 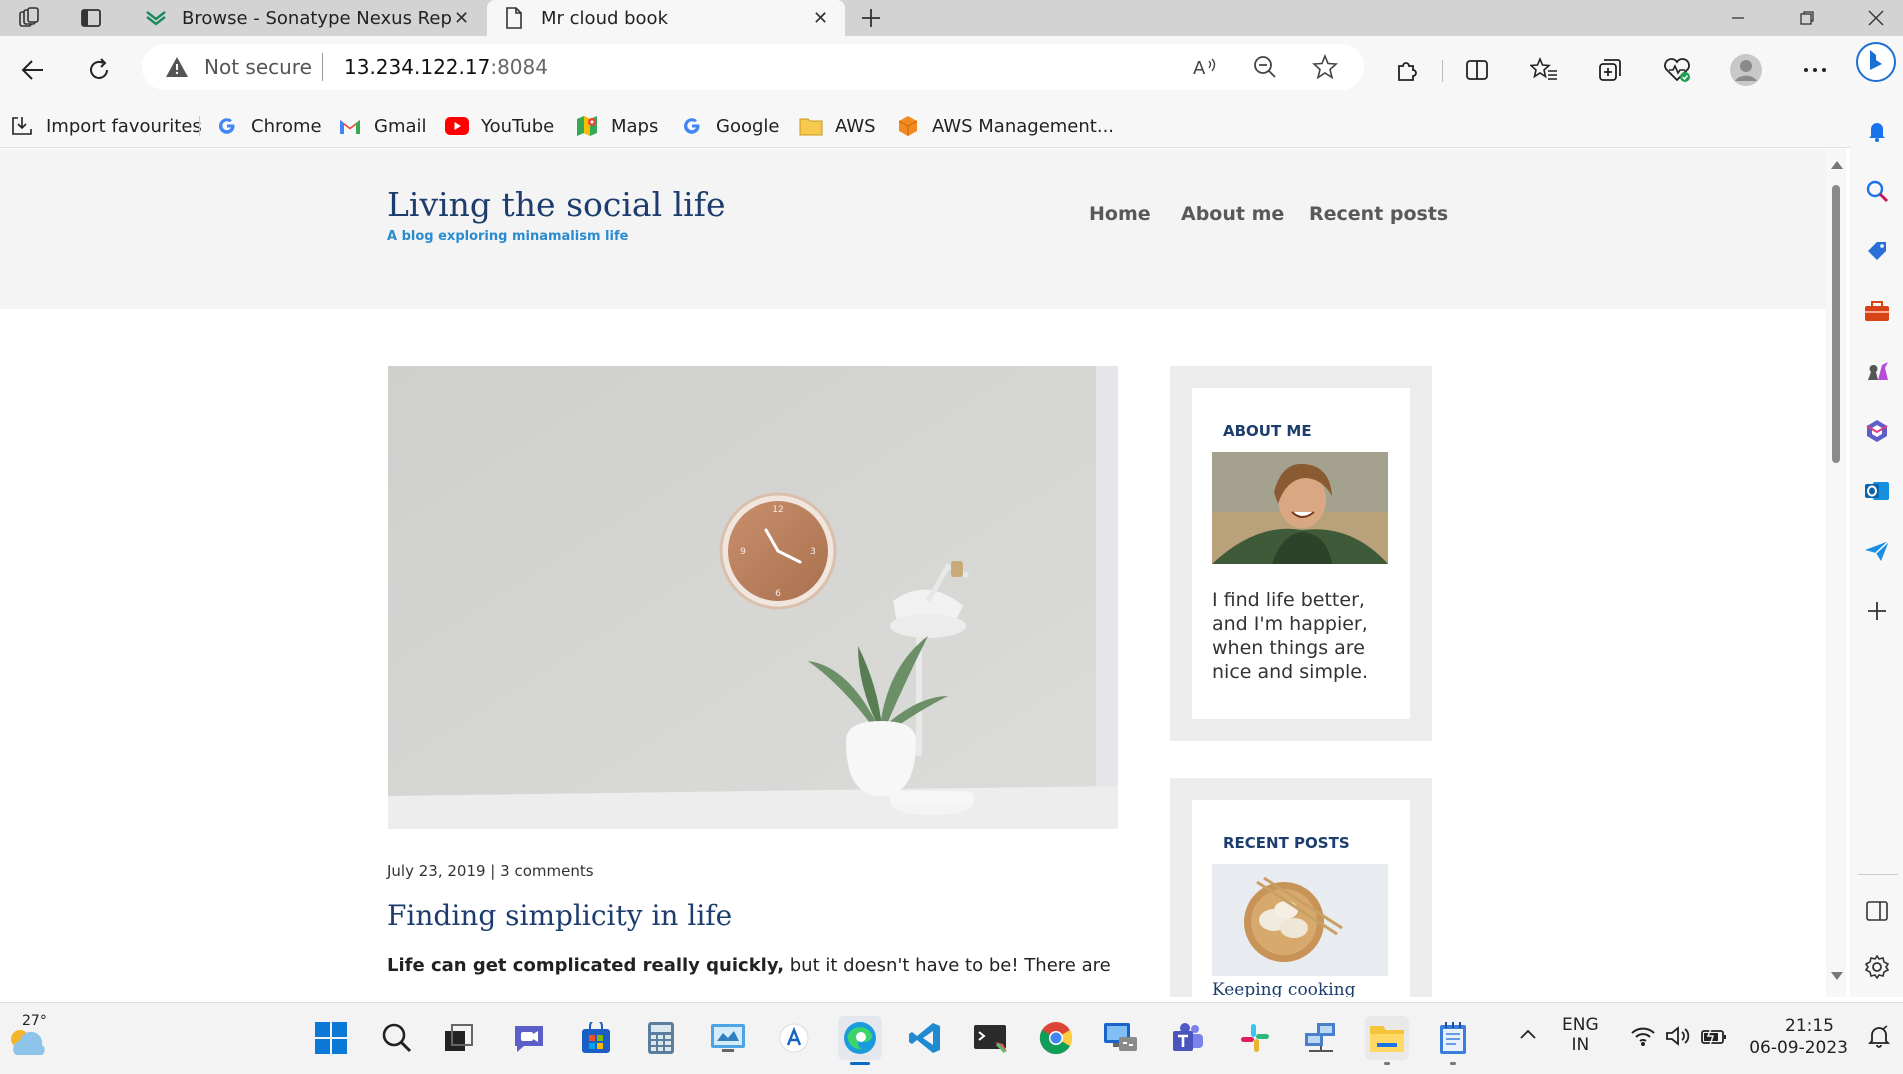 What do you see at coordinates (794, 1038) in the screenshot?
I see `app-icon` at bounding box center [794, 1038].